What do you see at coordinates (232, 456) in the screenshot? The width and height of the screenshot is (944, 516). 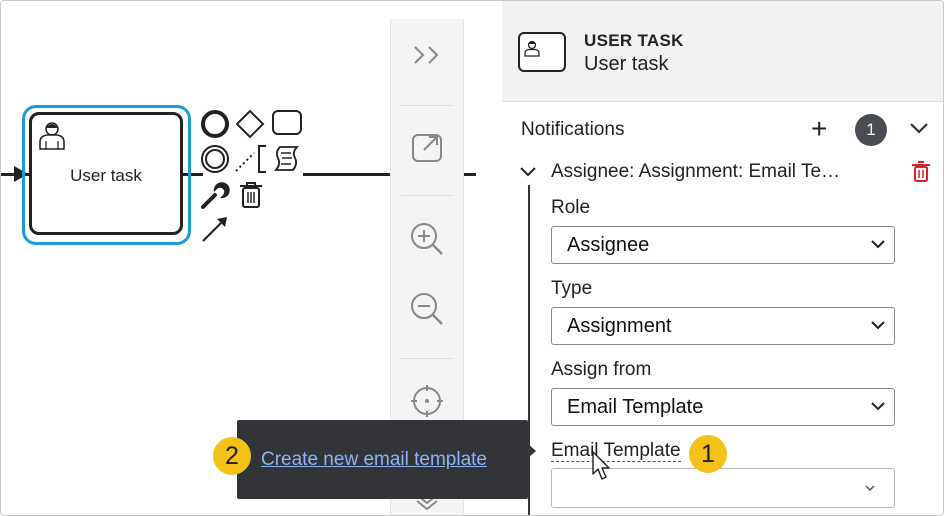 I see `callout-badge-2: 2` at bounding box center [232, 456].